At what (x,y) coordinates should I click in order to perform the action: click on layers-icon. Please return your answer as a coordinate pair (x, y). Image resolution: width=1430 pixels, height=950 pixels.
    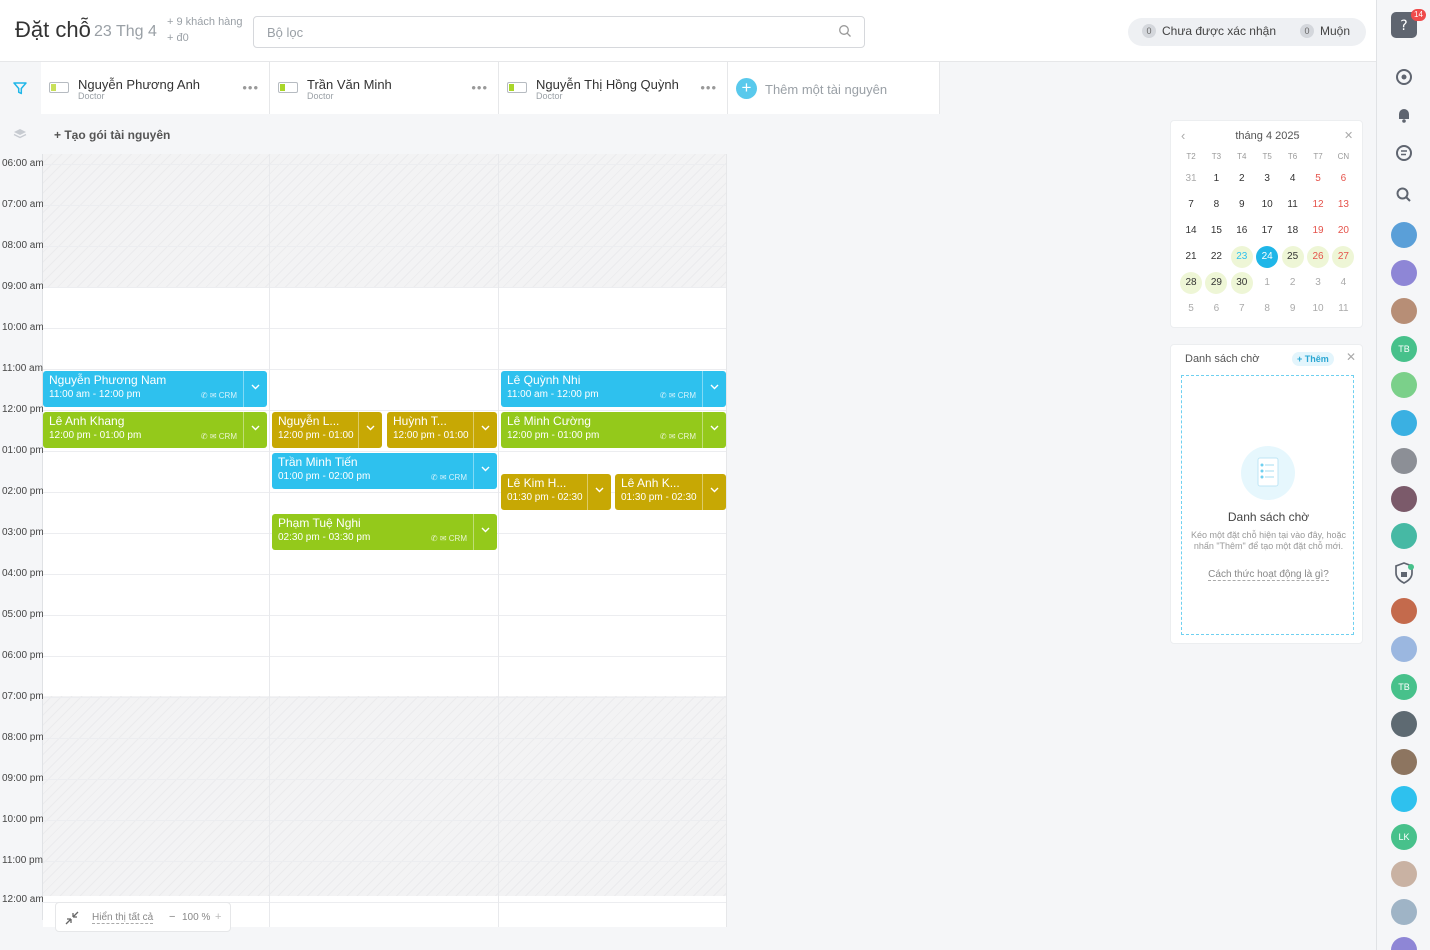
    Looking at the image, I should click on (20, 136).